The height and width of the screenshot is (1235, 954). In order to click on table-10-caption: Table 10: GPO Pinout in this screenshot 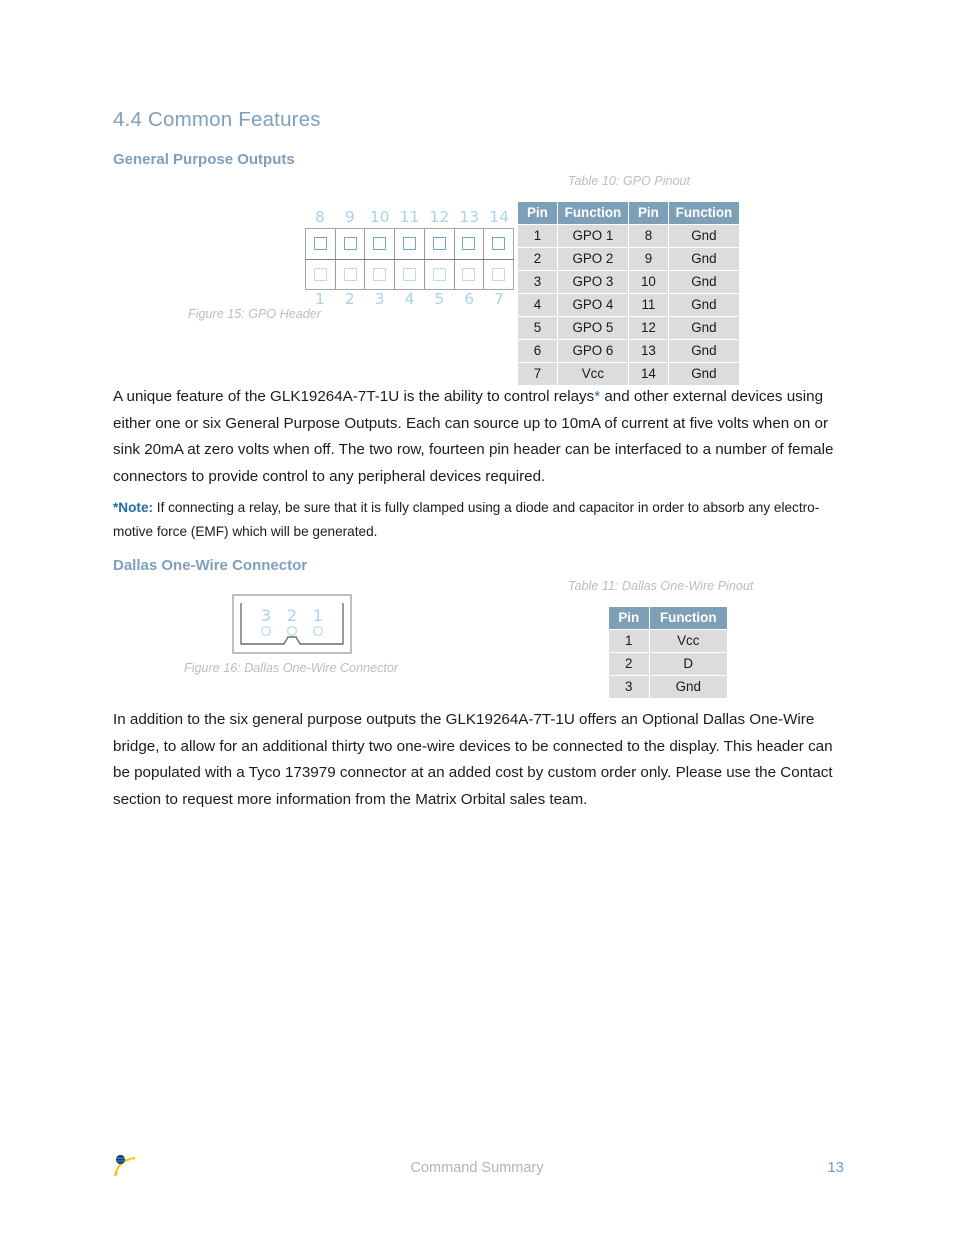, I will do `click(629, 181)`.